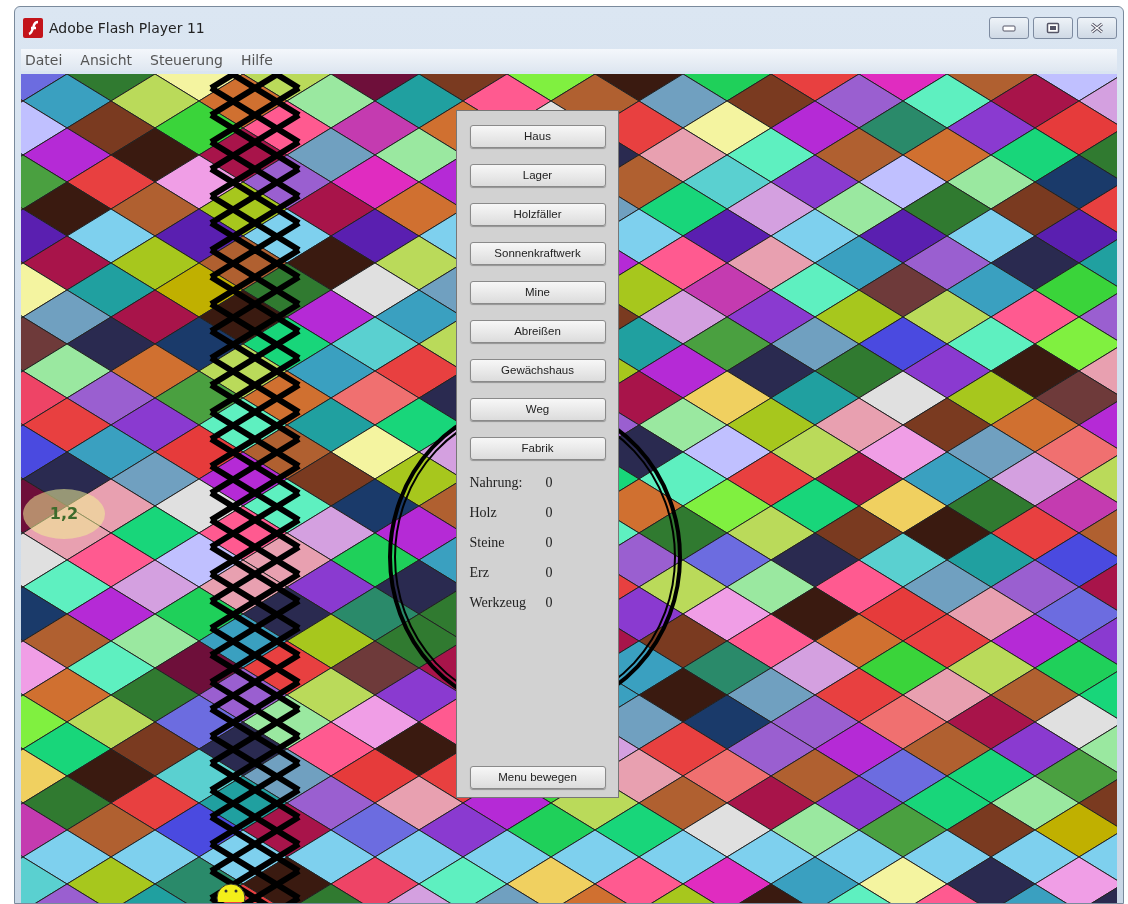  Describe the element at coordinates (537, 409) in the screenshot. I see `build-button: Weg` at that location.